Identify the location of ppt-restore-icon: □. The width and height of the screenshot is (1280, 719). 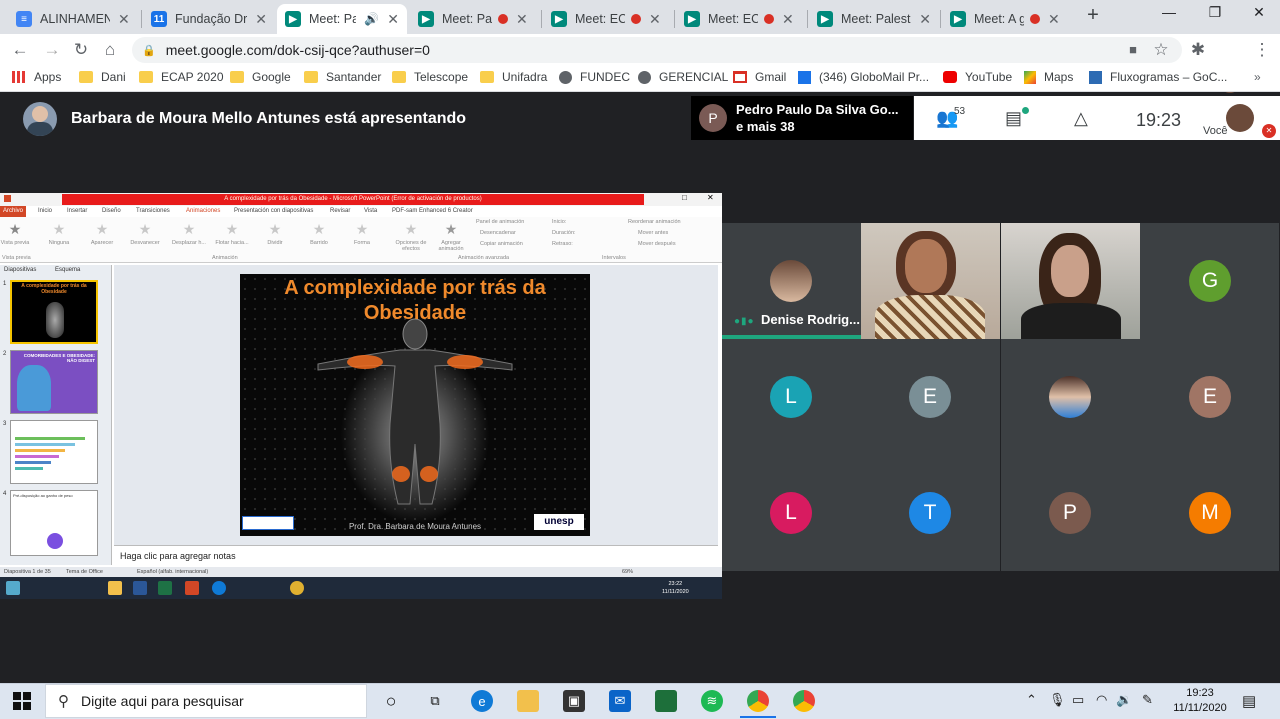
(684, 197).